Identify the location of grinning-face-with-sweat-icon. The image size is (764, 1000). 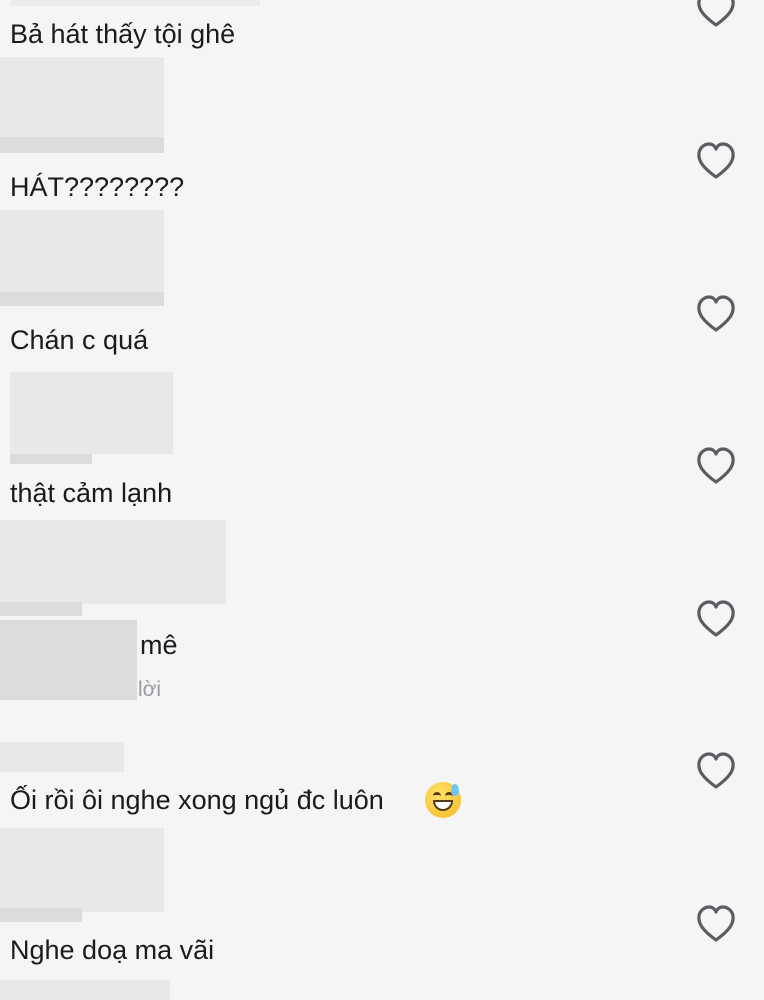
(443, 800).